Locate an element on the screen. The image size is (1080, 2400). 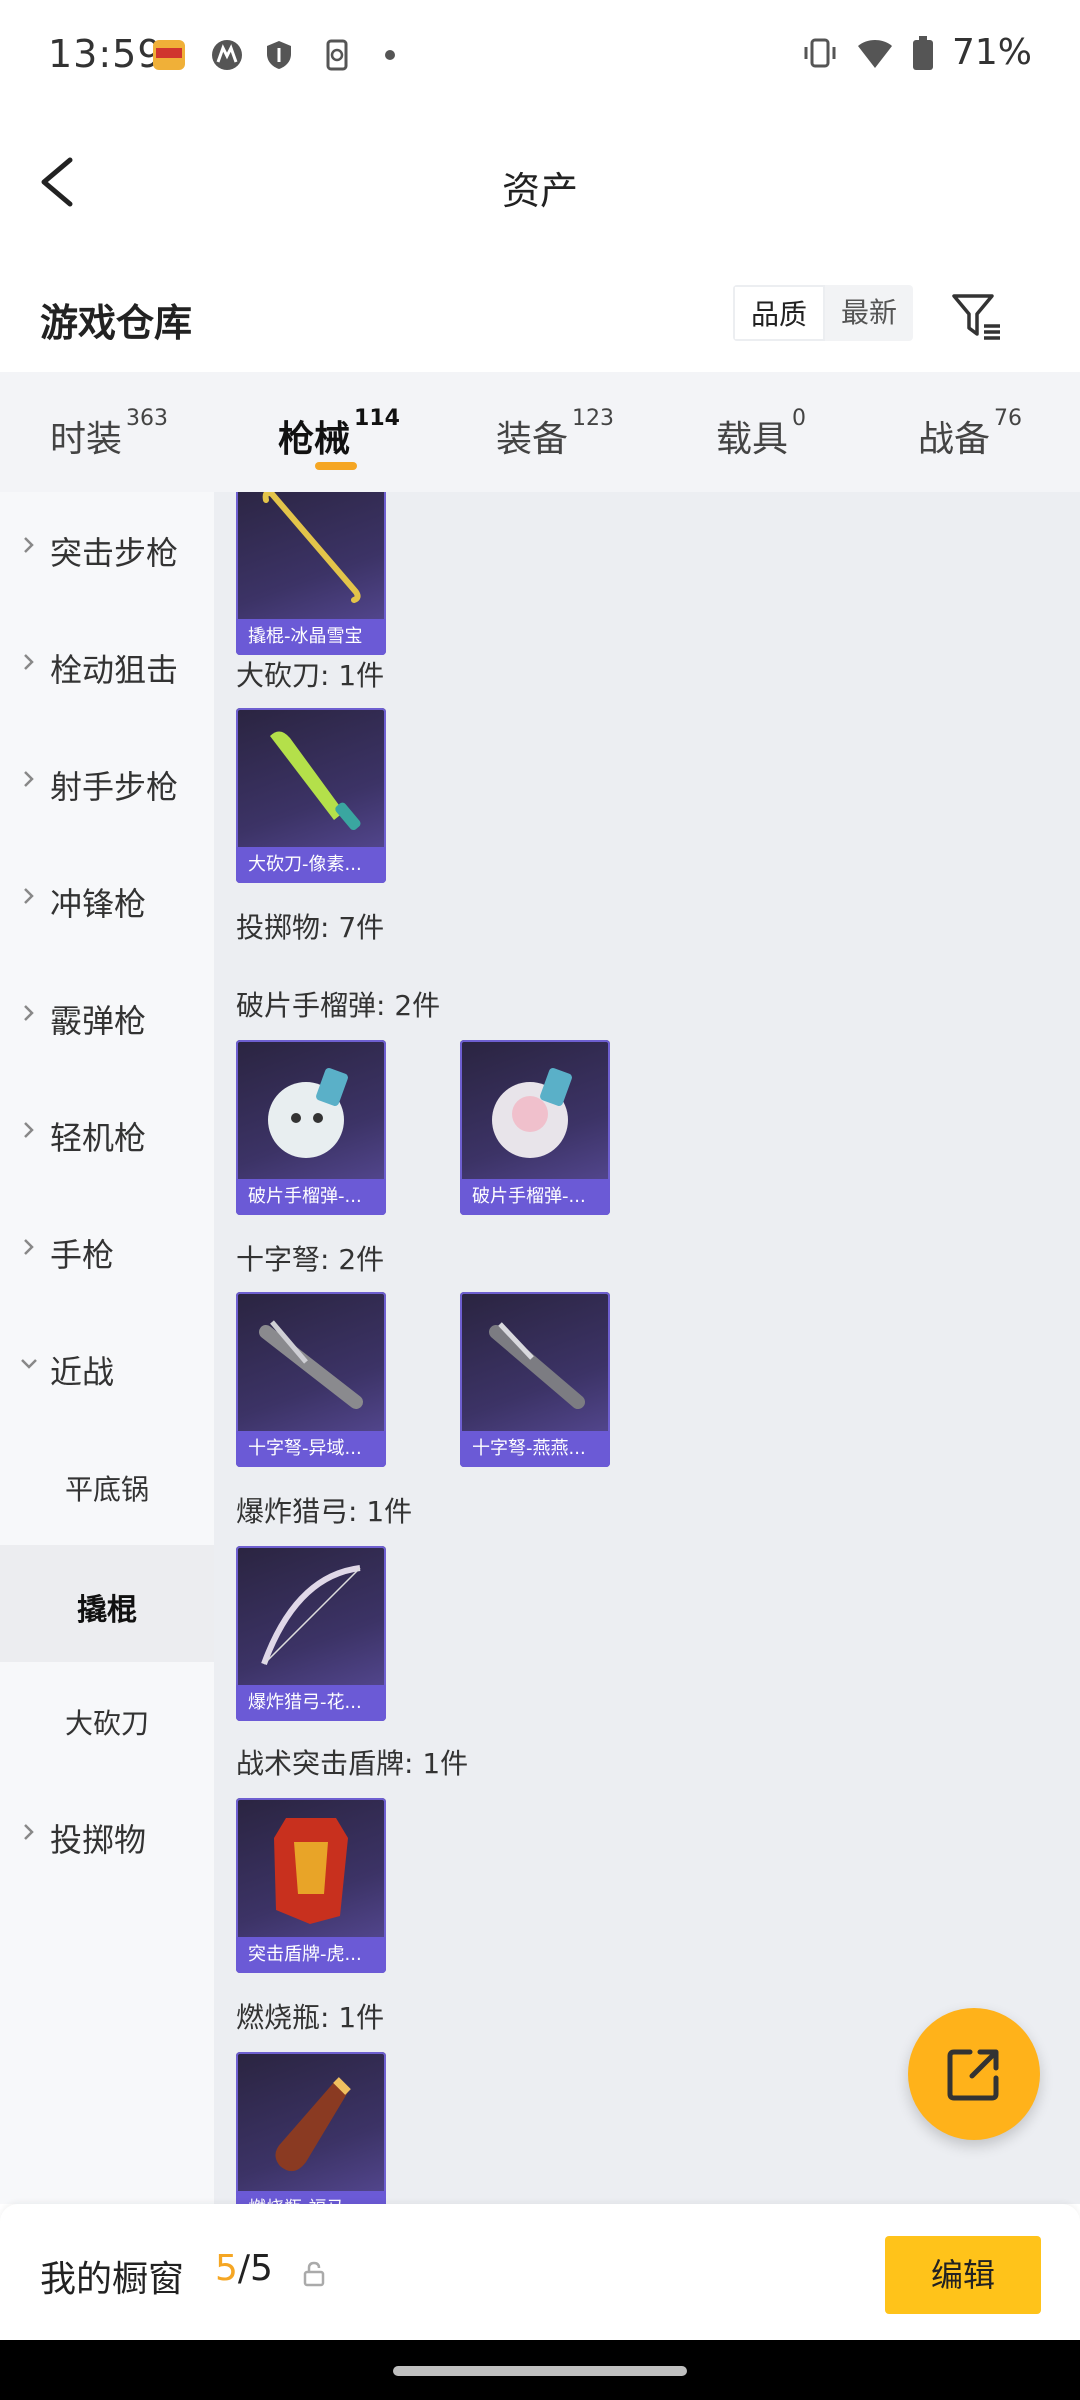
bow-icon is located at coordinates (311, 1615).